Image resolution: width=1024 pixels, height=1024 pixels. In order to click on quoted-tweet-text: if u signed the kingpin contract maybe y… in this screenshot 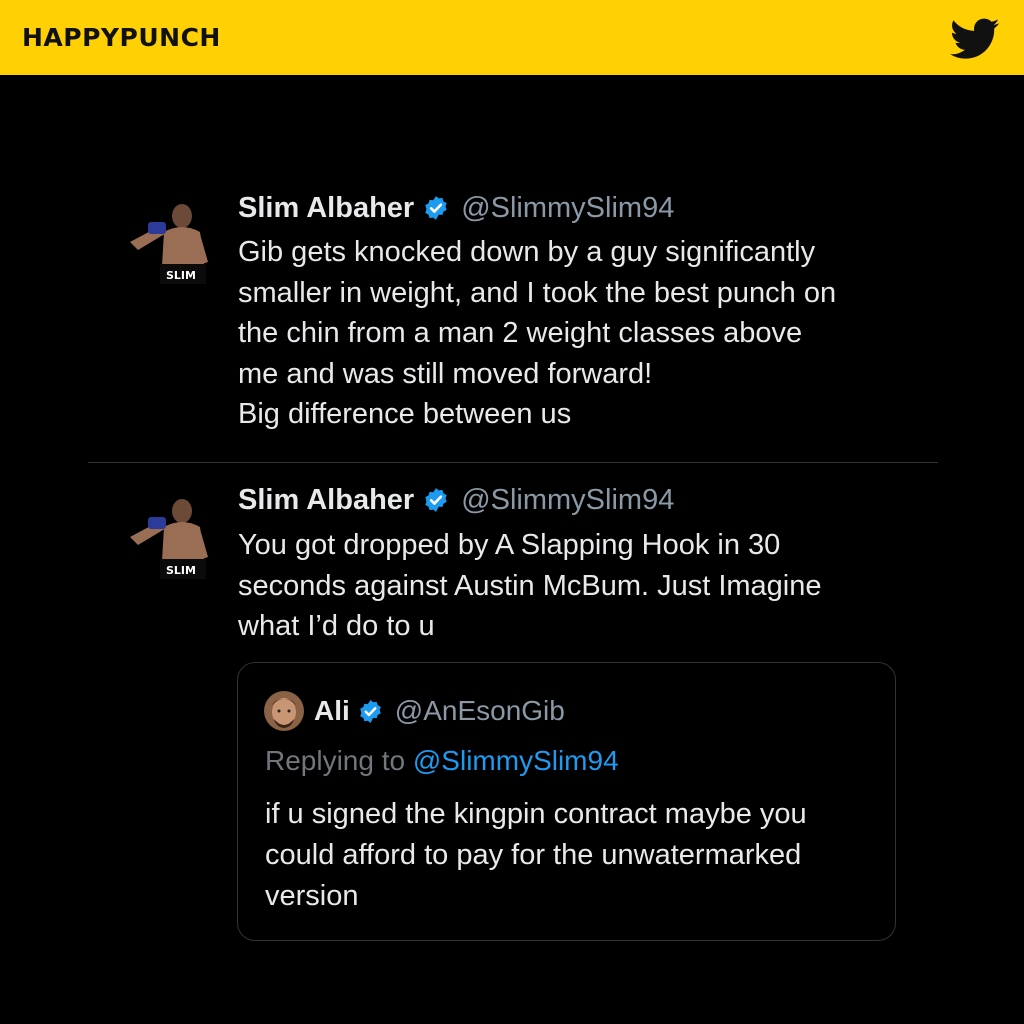, I will do `click(575, 855)`.